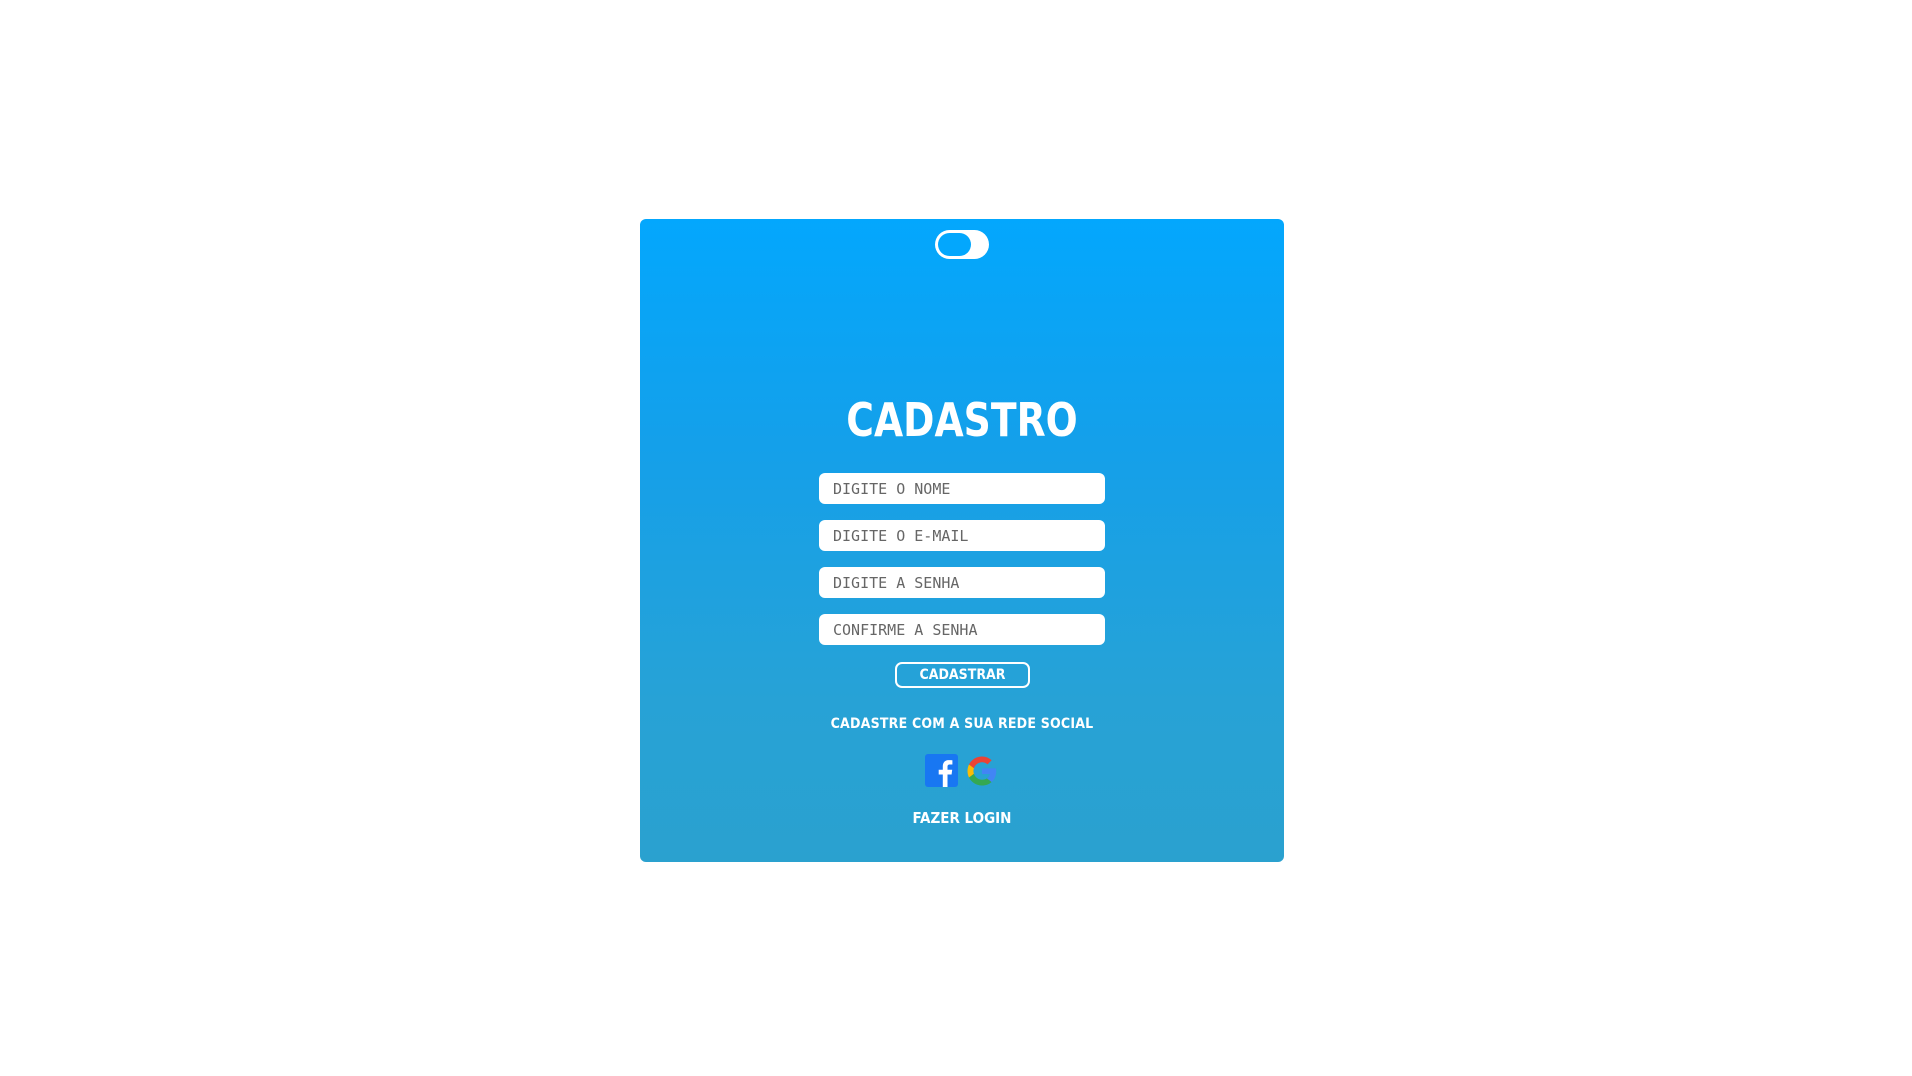 This screenshot has width=1912, height=1076. Describe the element at coordinates (962, 420) in the screenshot. I see `page-title: CADASTRO` at that location.